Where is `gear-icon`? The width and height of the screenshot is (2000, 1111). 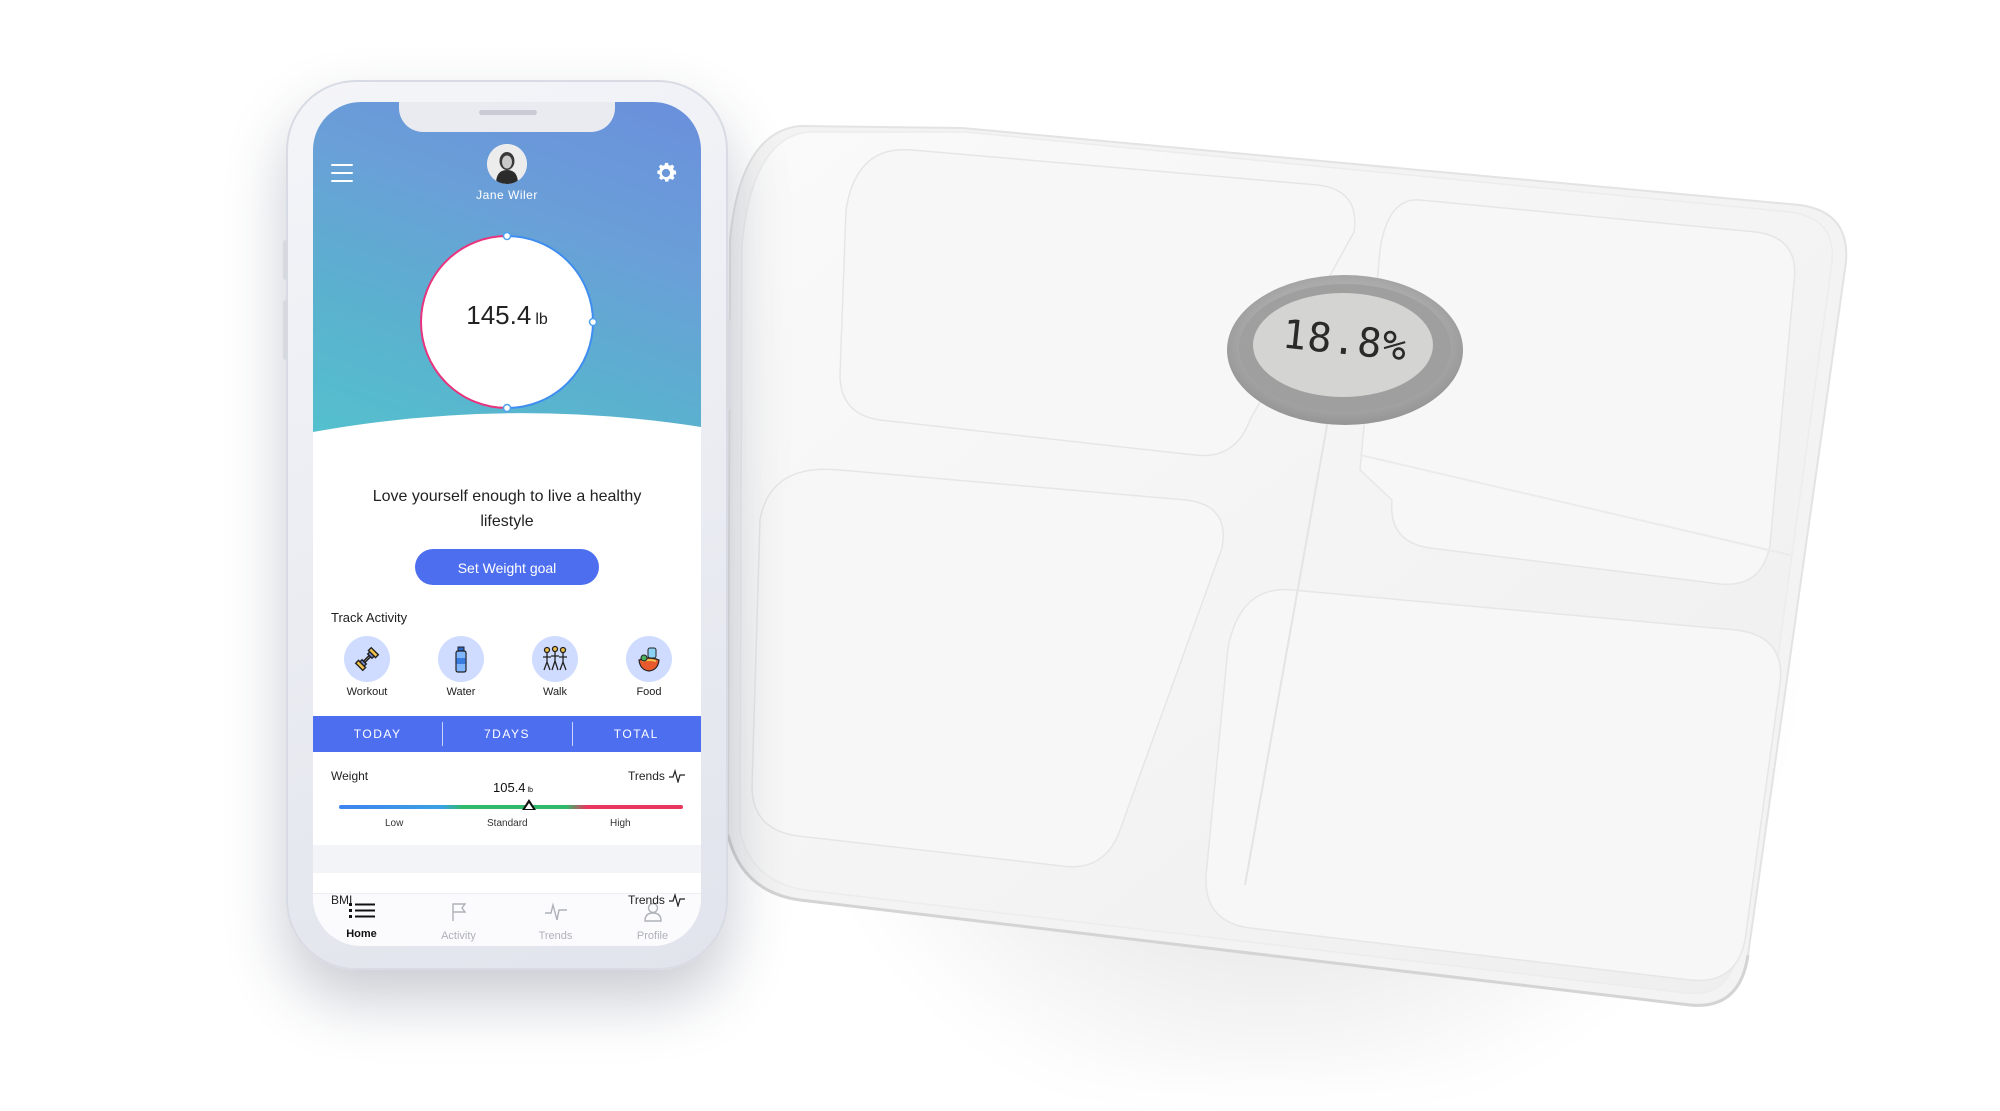
gear-icon is located at coordinates (666, 173).